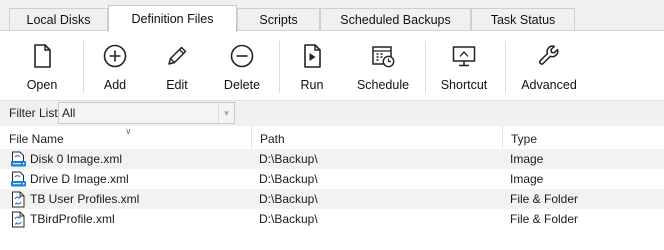 This screenshot has width=664, height=250. I want to click on file-name-cell: TB User Profiles.xml, so click(85, 199).